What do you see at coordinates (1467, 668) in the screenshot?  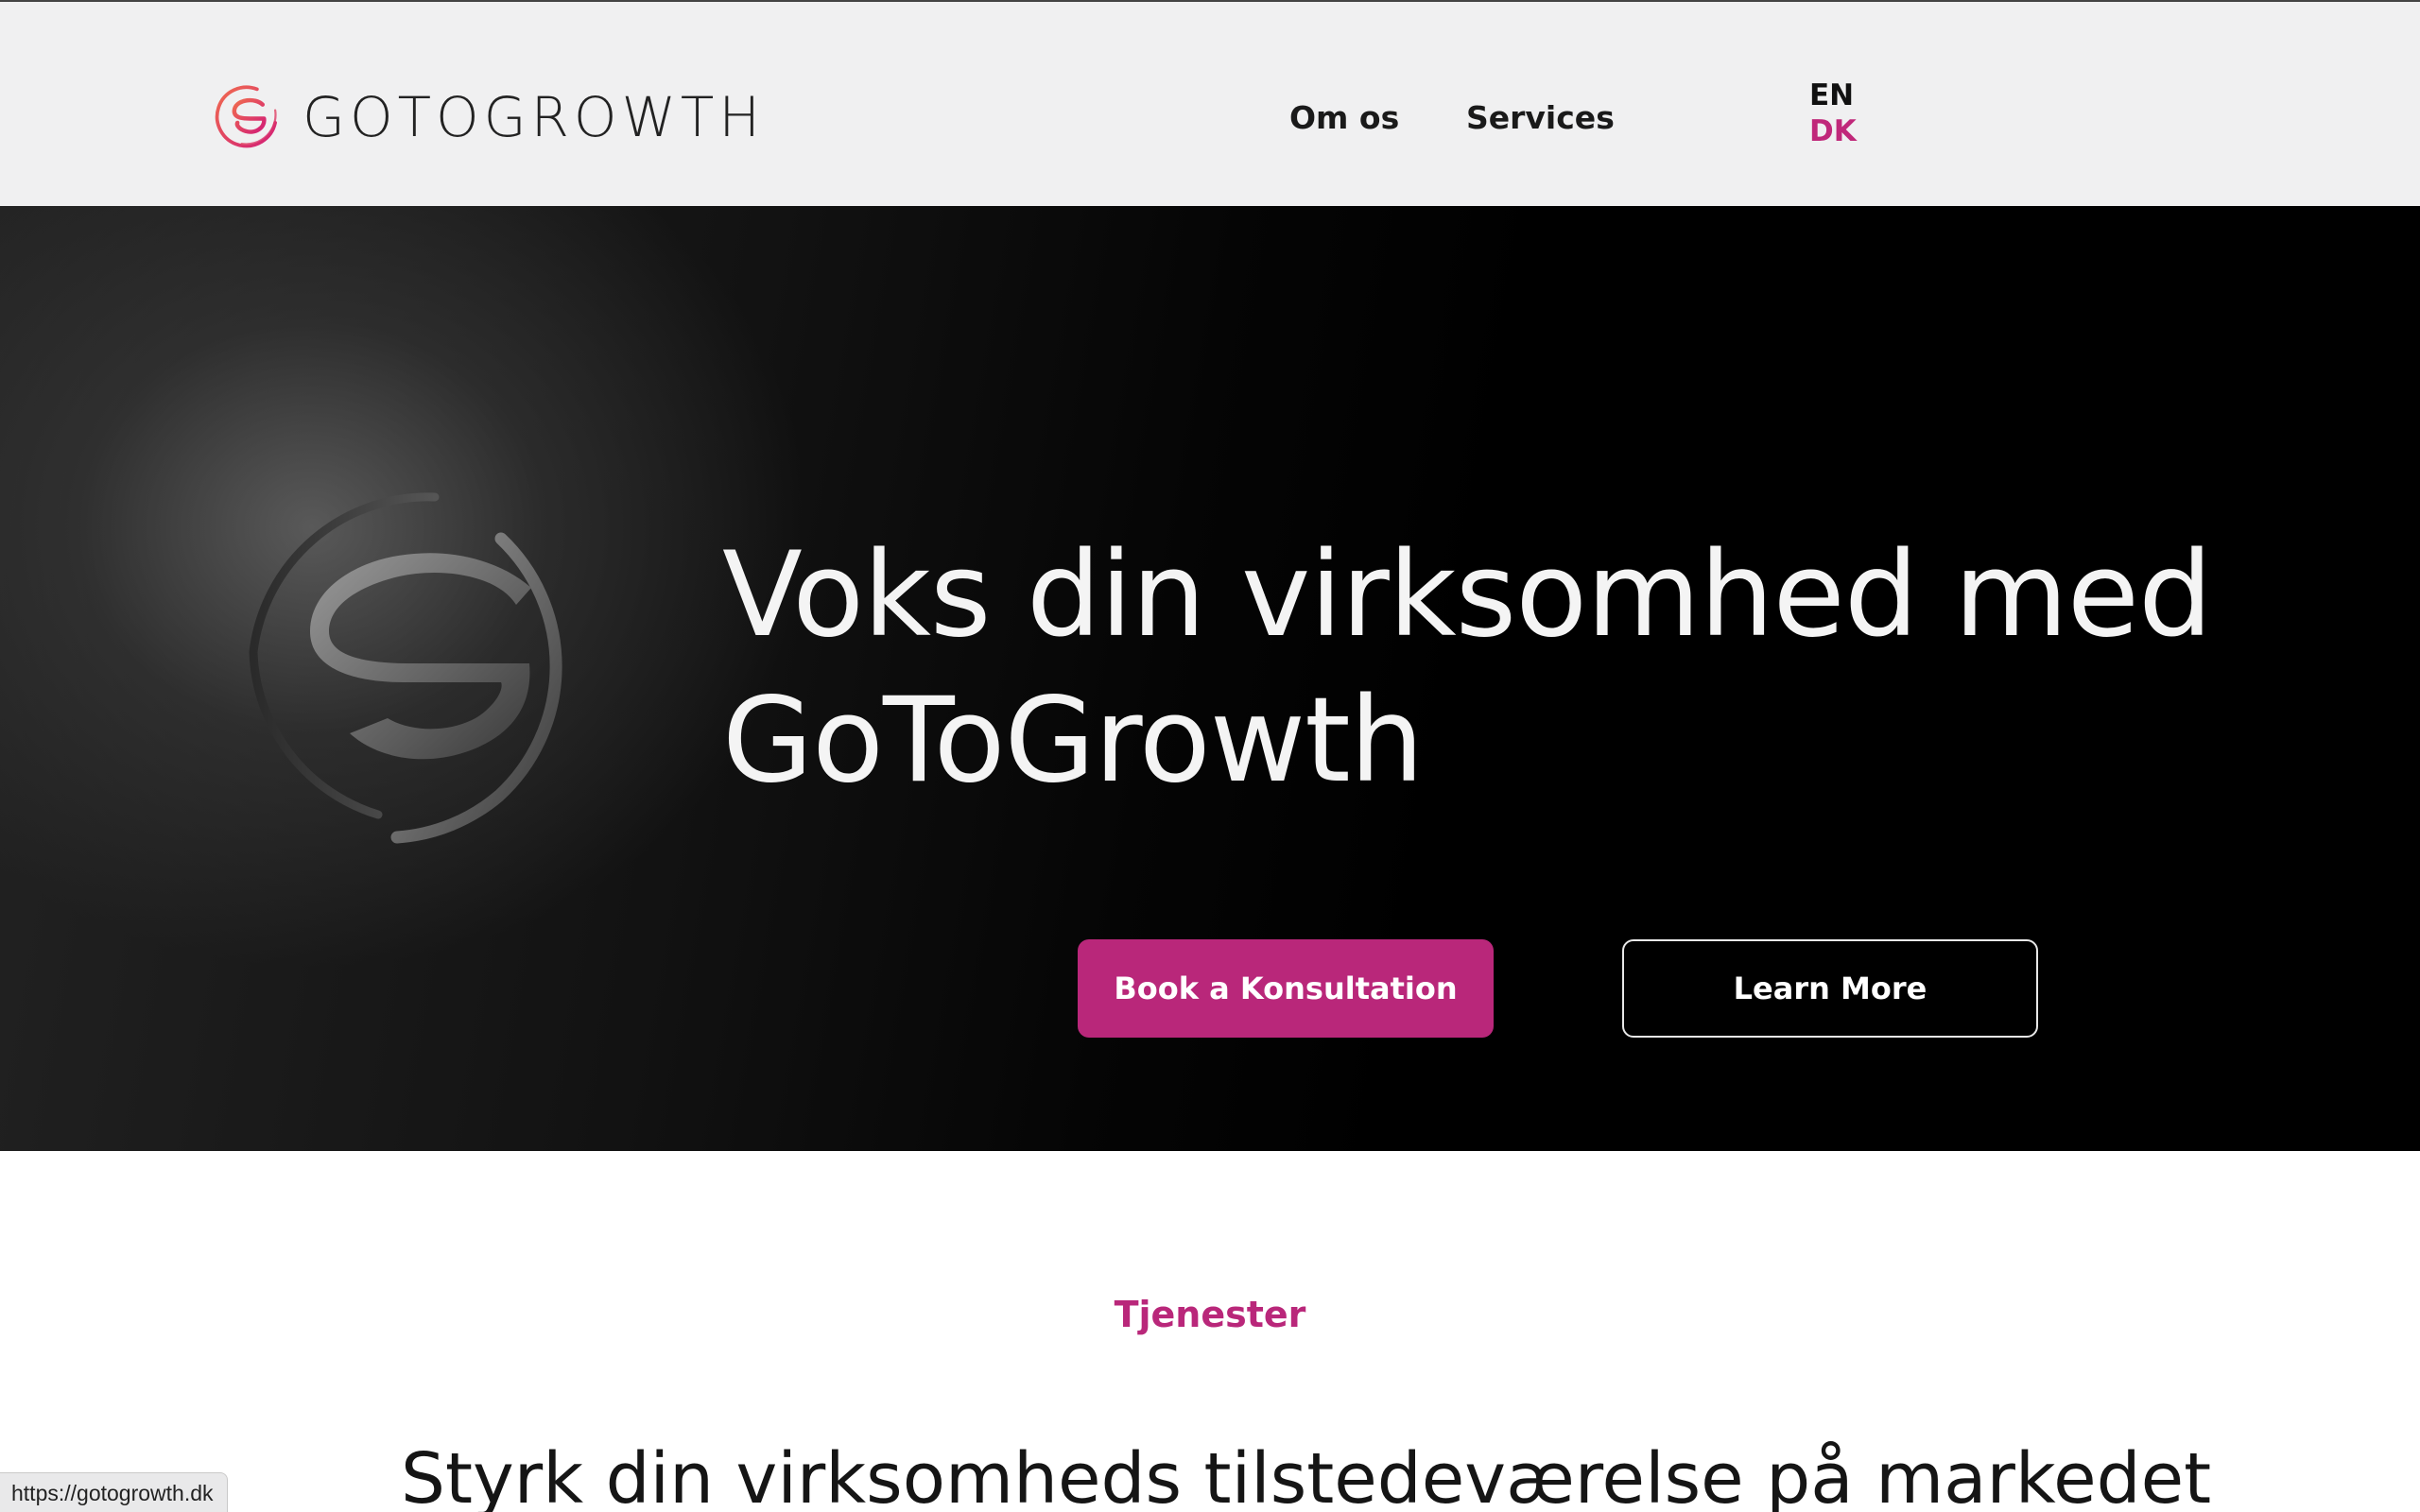 I see `hero-title: Voks din virksomhed med GoToGrowth` at bounding box center [1467, 668].